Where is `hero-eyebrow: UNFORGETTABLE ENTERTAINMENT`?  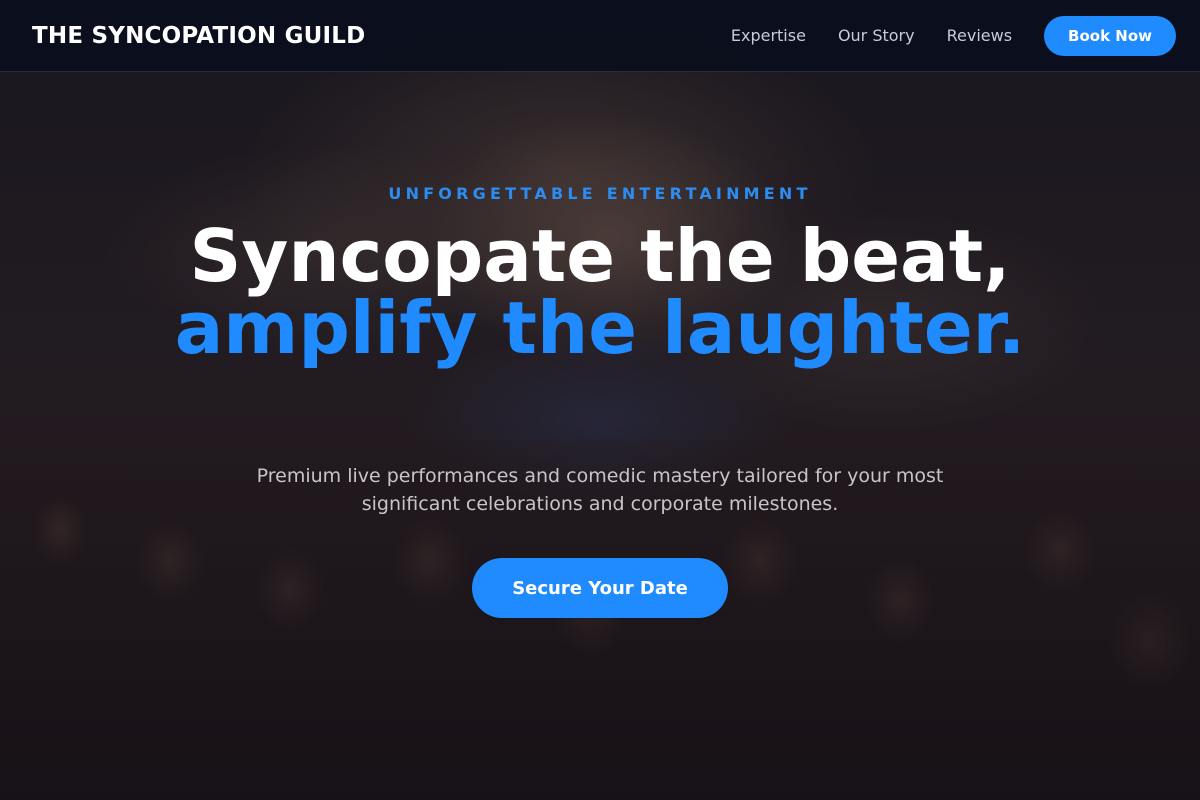
hero-eyebrow: UNFORGETTABLE ENTERTAINMENT is located at coordinates (600, 193).